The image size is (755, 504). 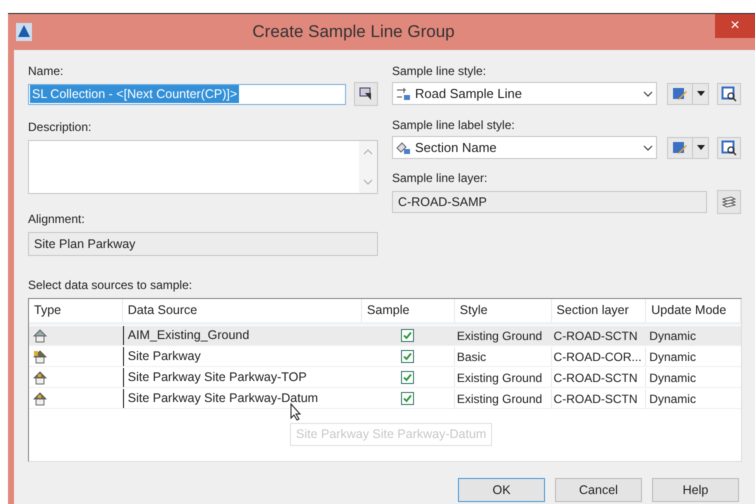 What do you see at coordinates (454, 125) in the screenshot?
I see `field-label: Sample line label style:` at bounding box center [454, 125].